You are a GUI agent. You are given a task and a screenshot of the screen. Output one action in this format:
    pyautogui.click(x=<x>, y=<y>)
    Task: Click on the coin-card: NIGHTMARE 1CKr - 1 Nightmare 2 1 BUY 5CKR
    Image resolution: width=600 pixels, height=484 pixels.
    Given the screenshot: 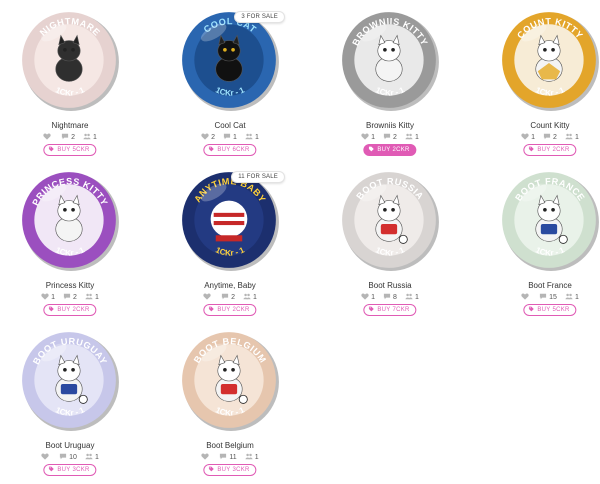 What is the action you would take?
    pyautogui.click(x=70, y=84)
    